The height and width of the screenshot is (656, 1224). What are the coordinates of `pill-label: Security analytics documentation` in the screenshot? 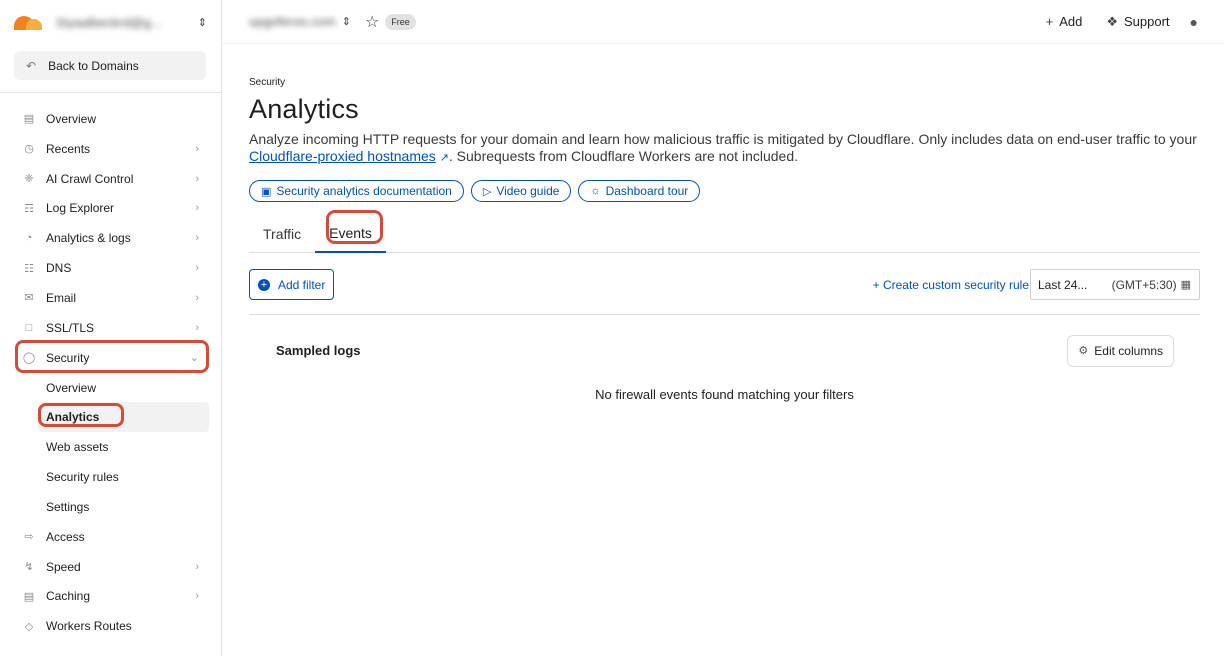 It's located at (364, 191).